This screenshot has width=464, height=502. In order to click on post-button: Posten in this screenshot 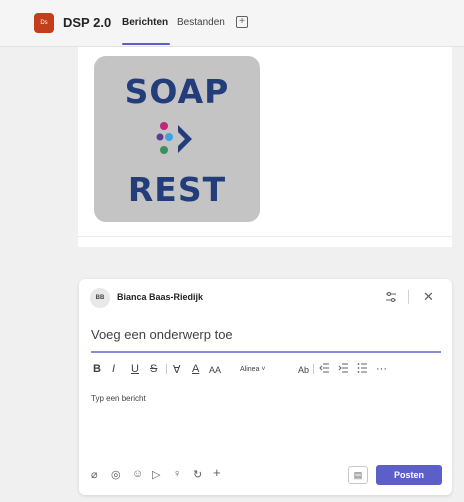, I will do `click(409, 475)`.